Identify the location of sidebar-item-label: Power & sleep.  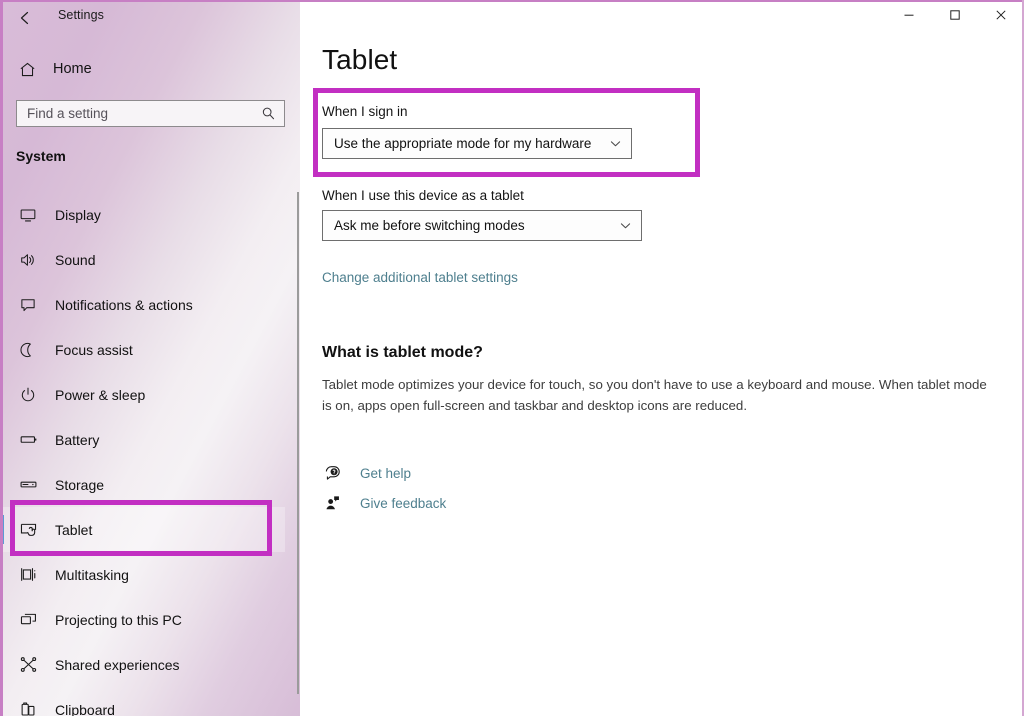
(100, 394).